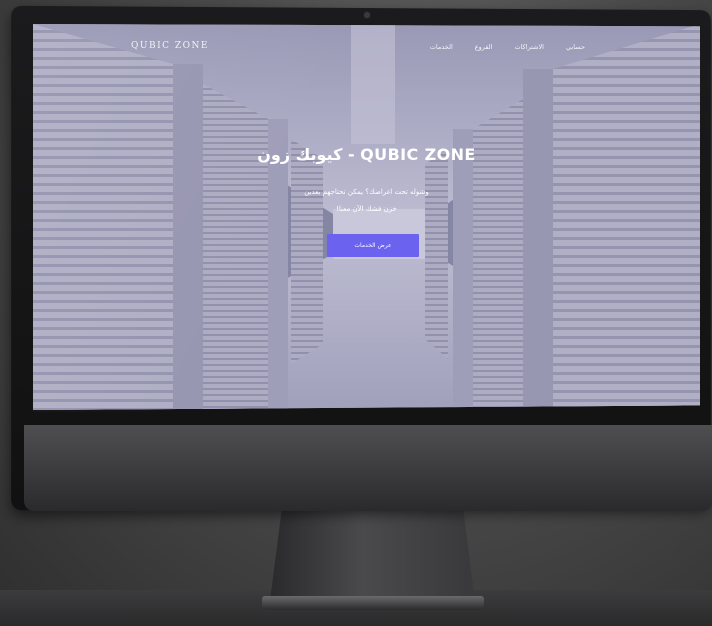 The width and height of the screenshot is (712, 626). What do you see at coordinates (366, 154) in the screenshot?
I see `hero-title: كيوبك زون - QUBIC ZONE` at bounding box center [366, 154].